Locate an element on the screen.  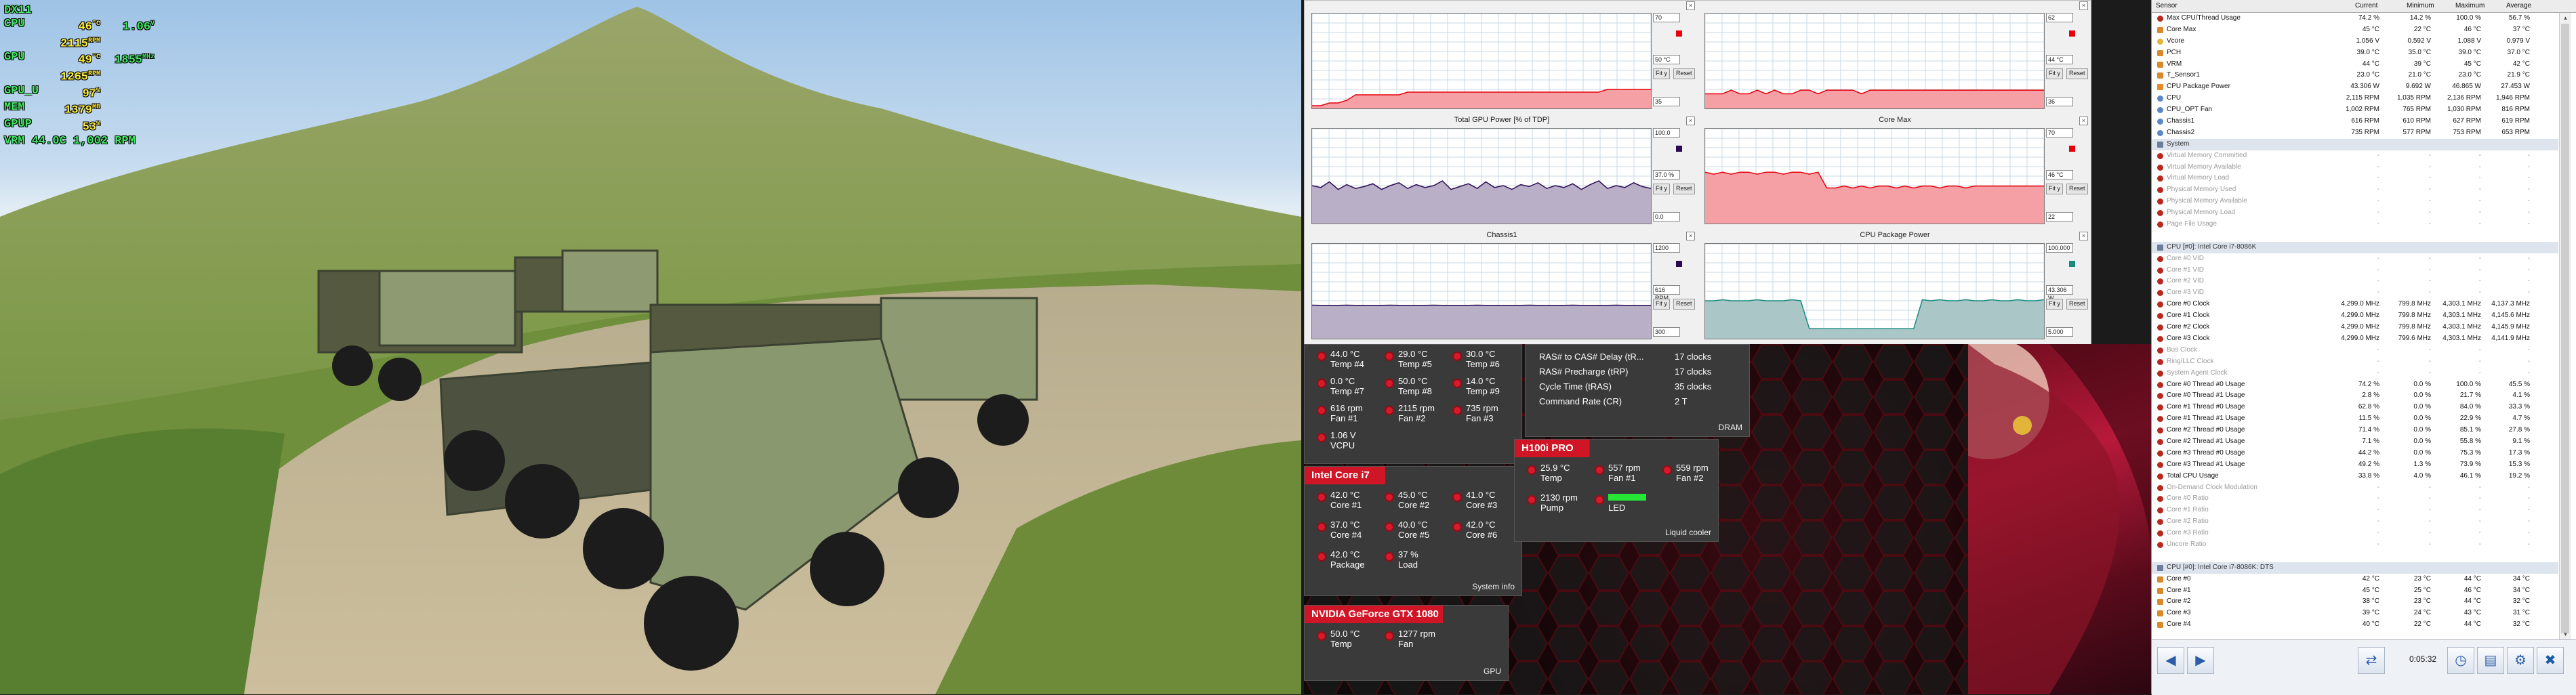
sensor-row: Physical Memory Available---- is located at coordinates (2355, 202).